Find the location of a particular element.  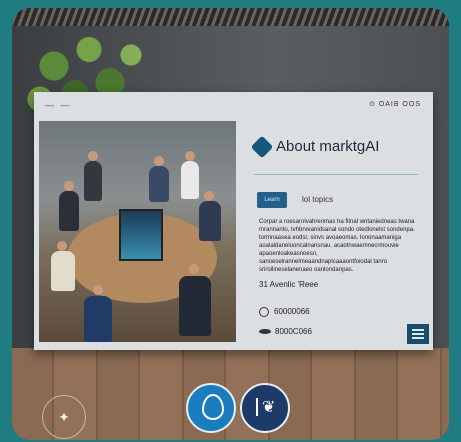

phone-icon is located at coordinates (264, 312).